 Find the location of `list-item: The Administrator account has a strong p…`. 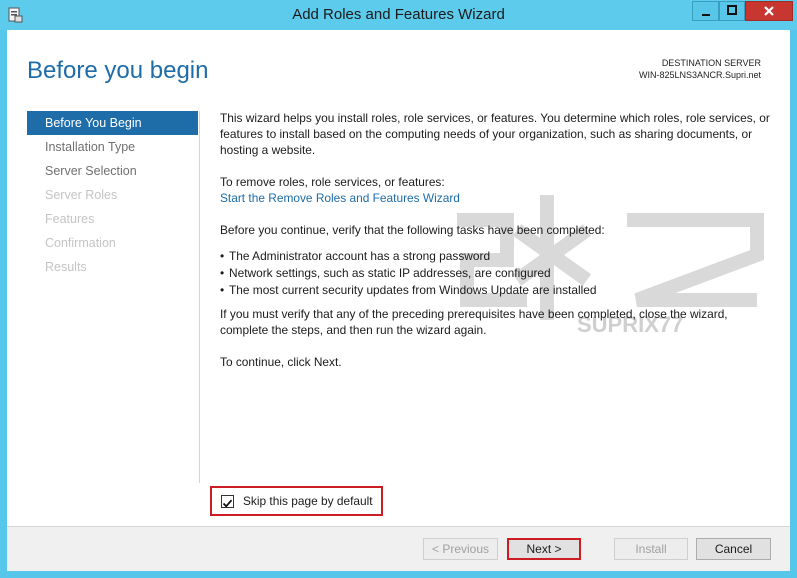

list-item: The Administrator account has a strong p… is located at coordinates (497, 256).